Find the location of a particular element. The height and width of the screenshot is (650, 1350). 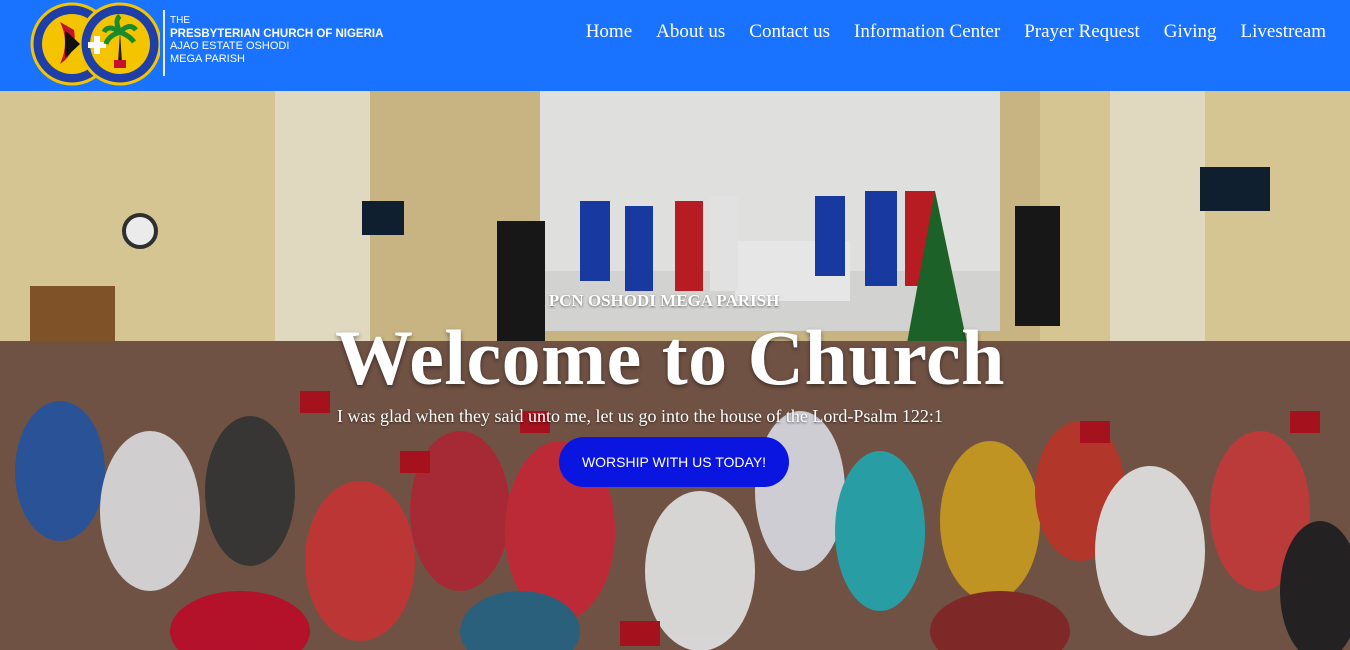

nav-home: Home is located at coordinates (609, 32).